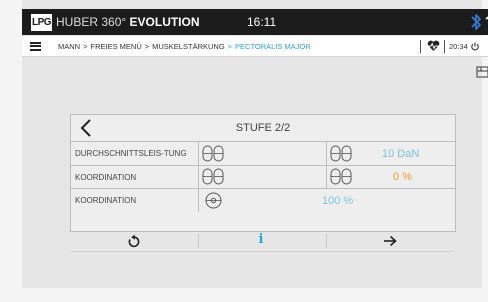  I want to click on stage-title: STUFE 2/2, so click(263, 128).